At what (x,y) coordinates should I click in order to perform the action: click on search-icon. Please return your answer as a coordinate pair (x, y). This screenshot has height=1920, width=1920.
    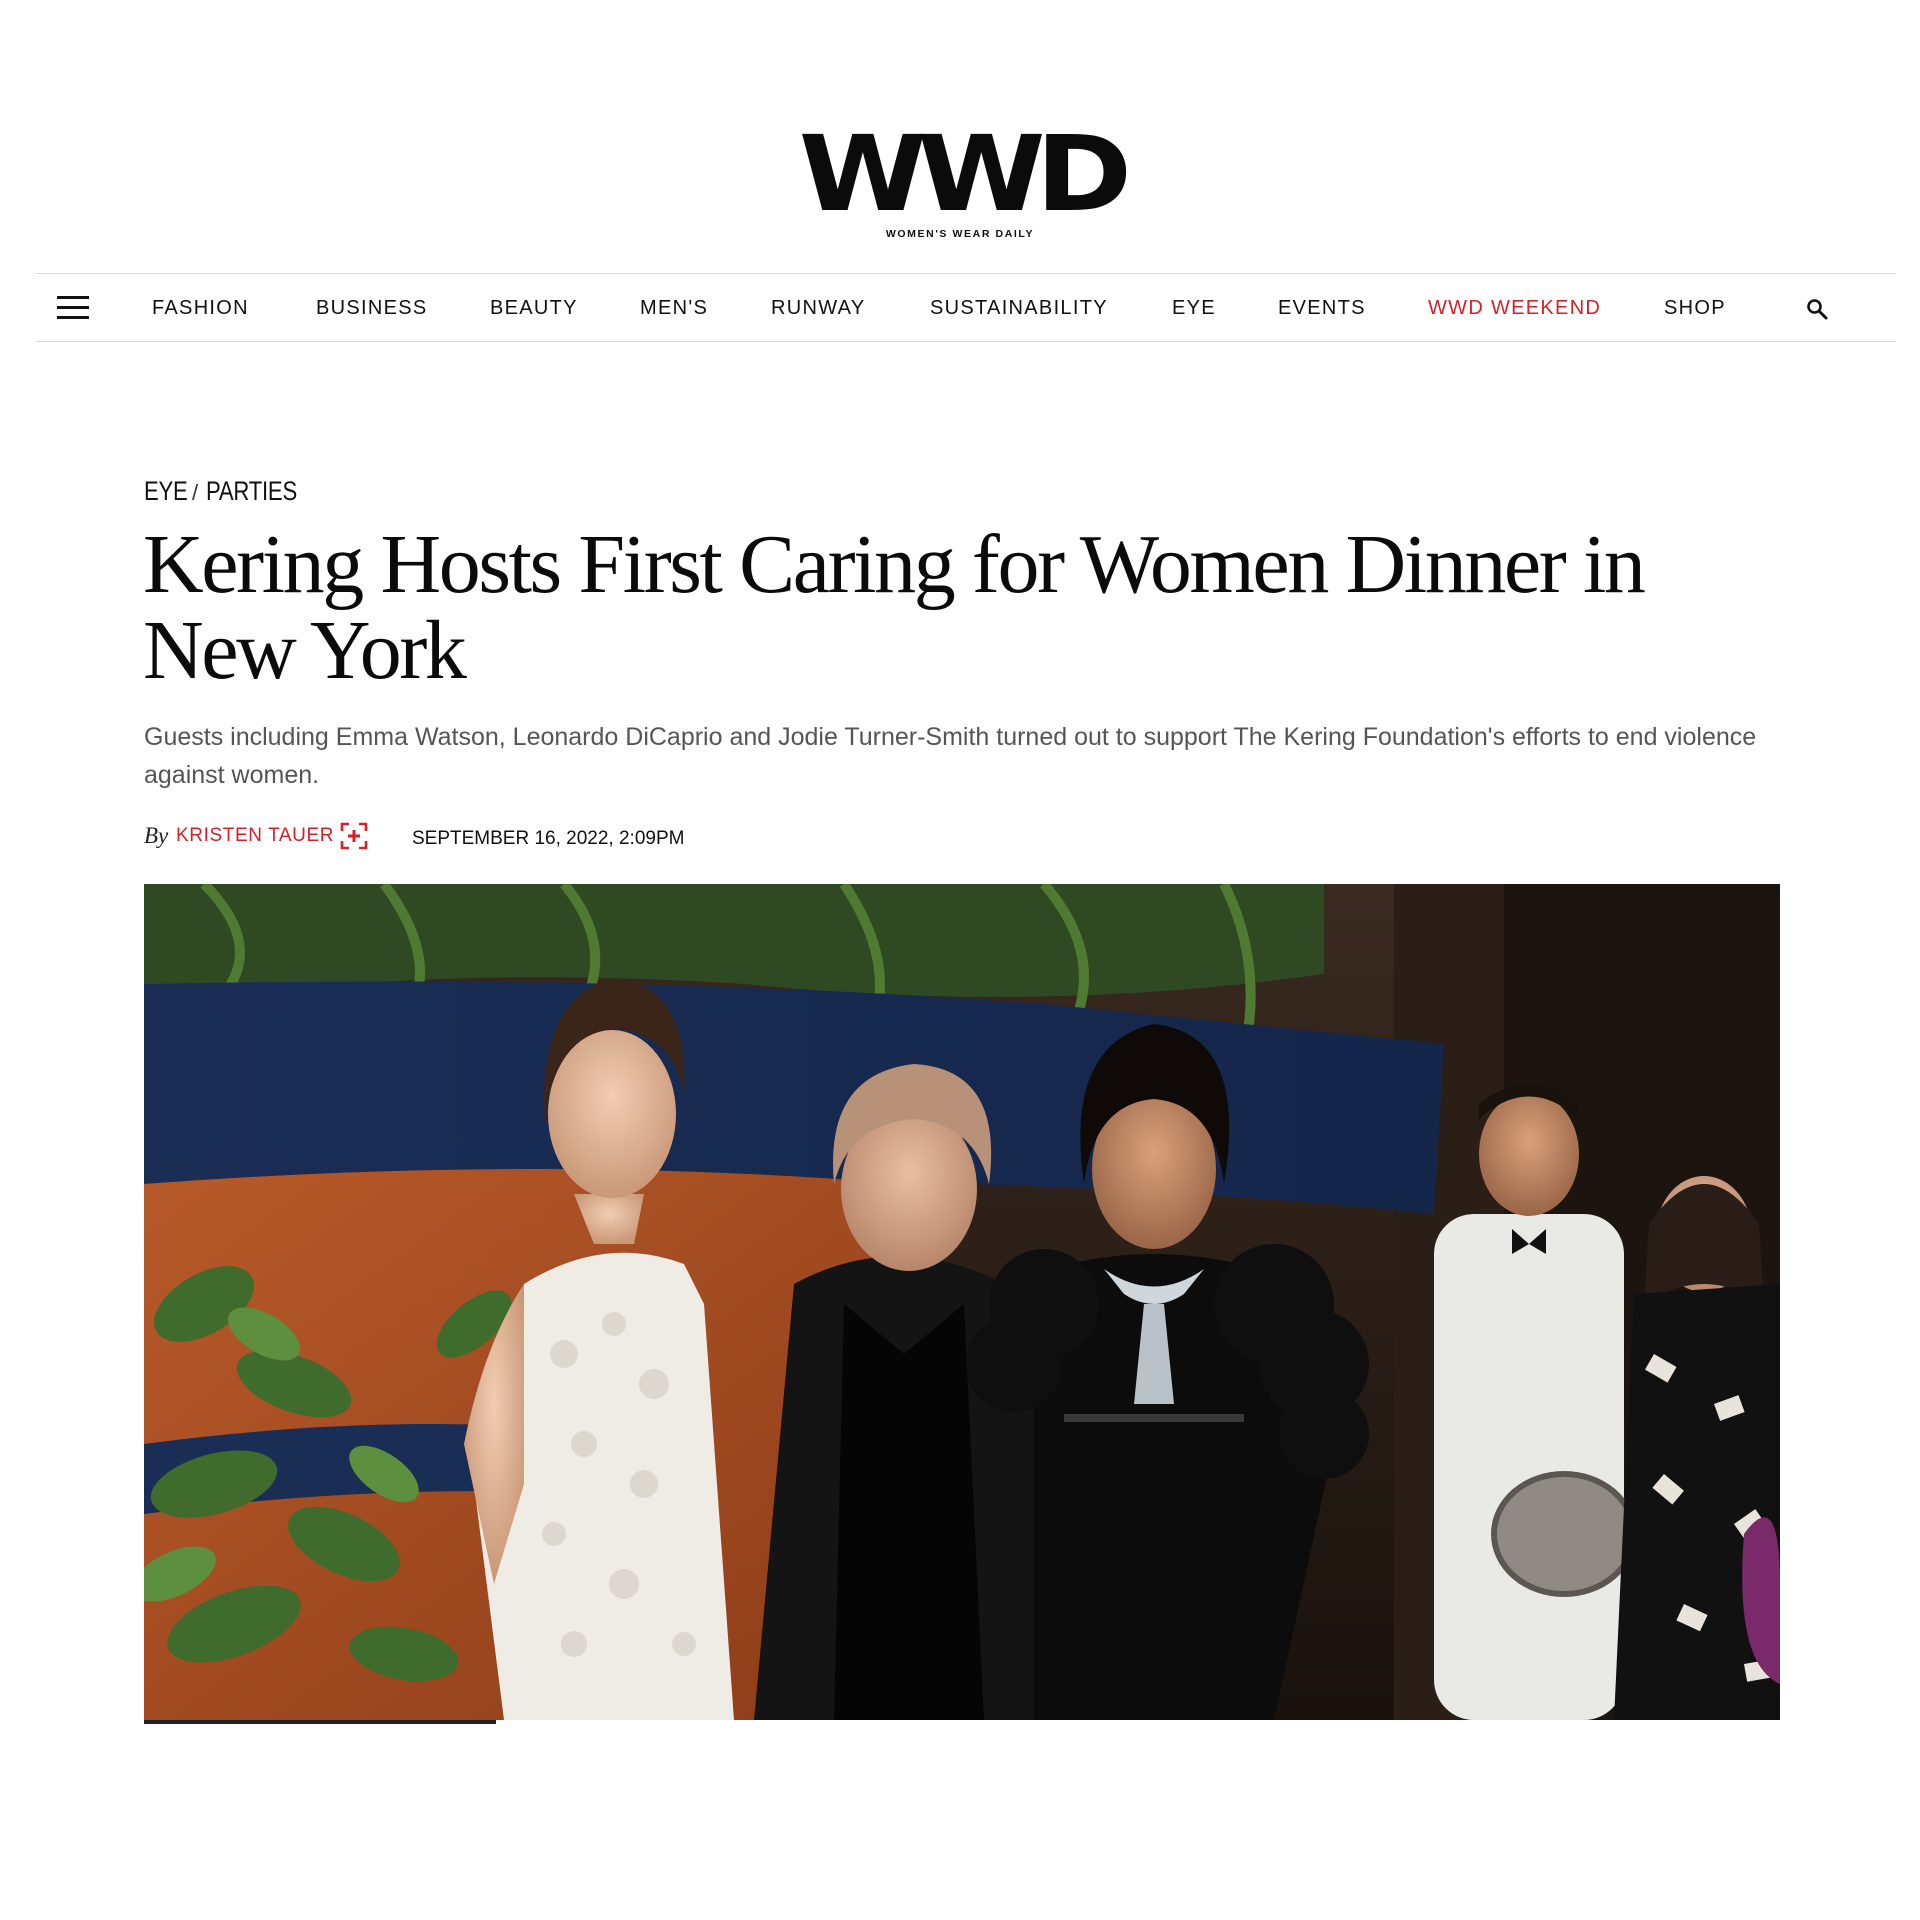
    Looking at the image, I should click on (1817, 309).